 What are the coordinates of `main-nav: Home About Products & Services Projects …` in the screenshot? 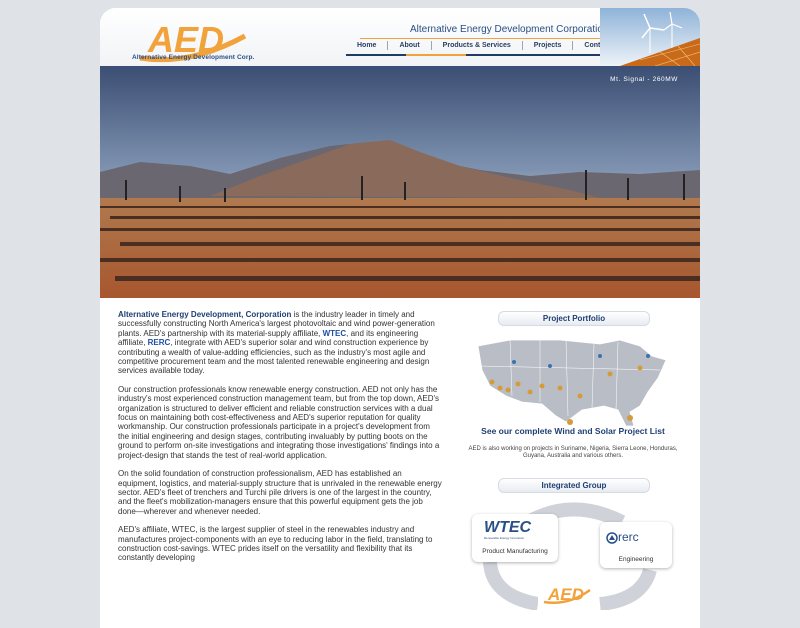 It's located at (483, 45).